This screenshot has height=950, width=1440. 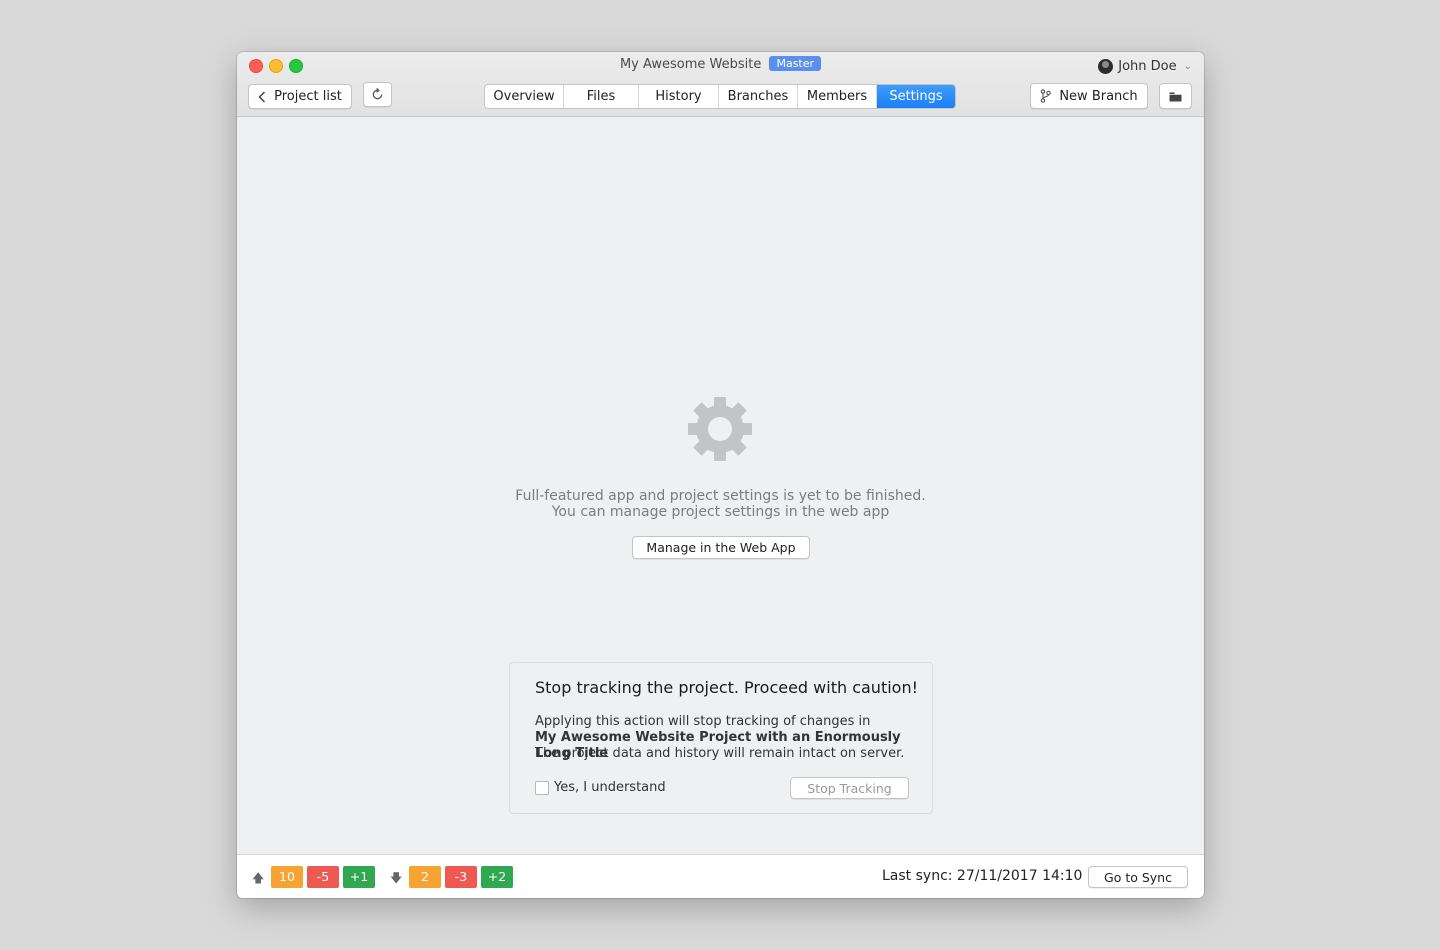 What do you see at coordinates (837, 96) in the screenshot?
I see `tab-members: Members` at bounding box center [837, 96].